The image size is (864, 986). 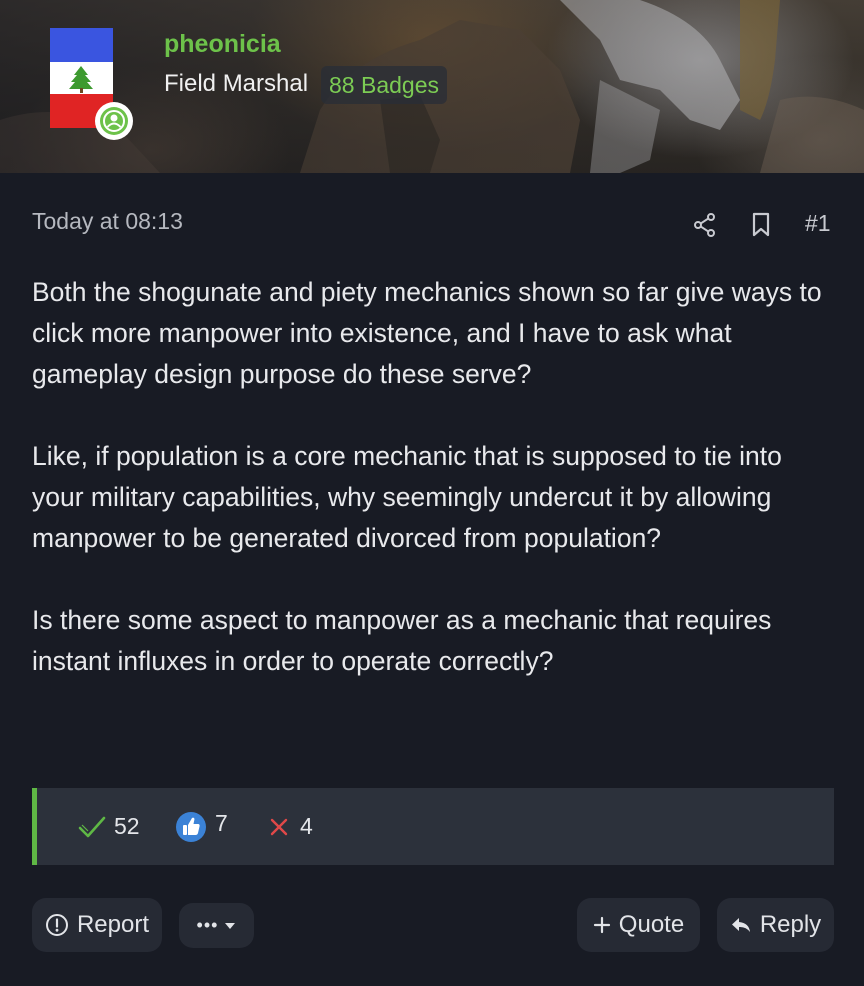 What do you see at coordinates (433, 826) in the screenshot?
I see `reactions-bar: 52 7 4` at bounding box center [433, 826].